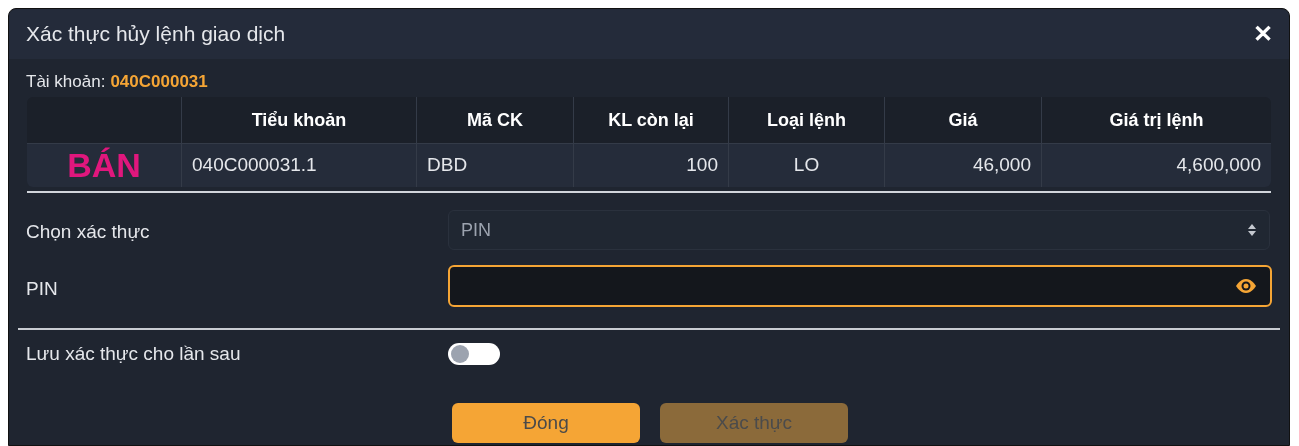  What do you see at coordinates (104, 165) in the screenshot?
I see `order-side: BÁN` at bounding box center [104, 165].